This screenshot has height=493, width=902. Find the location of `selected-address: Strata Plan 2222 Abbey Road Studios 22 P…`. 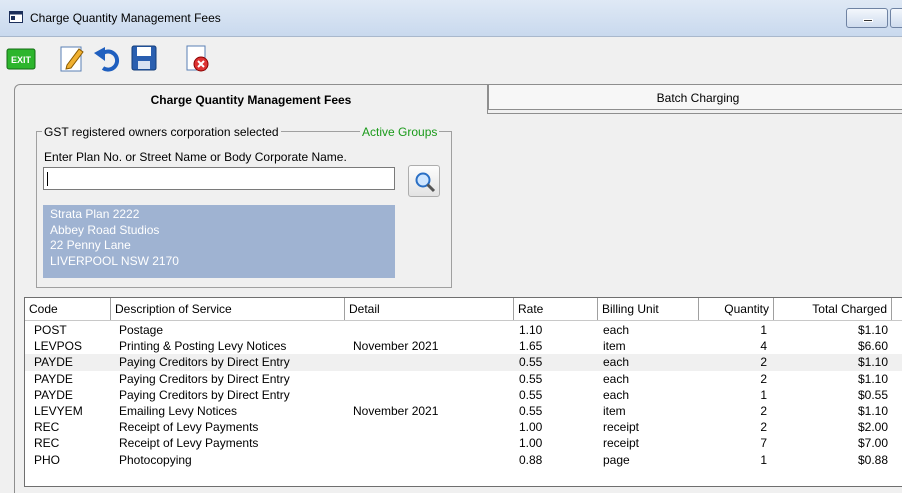

selected-address: Strata Plan 2222 Abbey Road Studios 22 P… is located at coordinates (219, 241).